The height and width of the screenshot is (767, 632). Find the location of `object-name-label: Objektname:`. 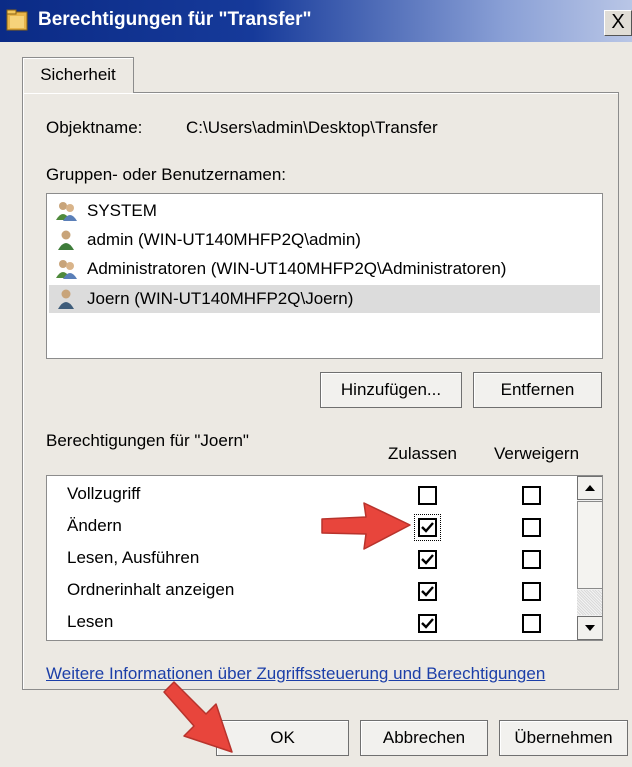

object-name-label: Objektname: is located at coordinates (94, 127).